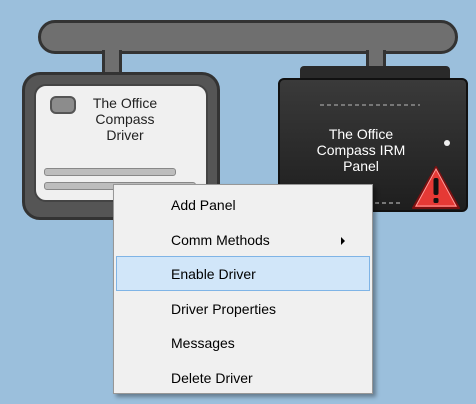  I want to click on warning-triangle-icon, so click(436, 187).